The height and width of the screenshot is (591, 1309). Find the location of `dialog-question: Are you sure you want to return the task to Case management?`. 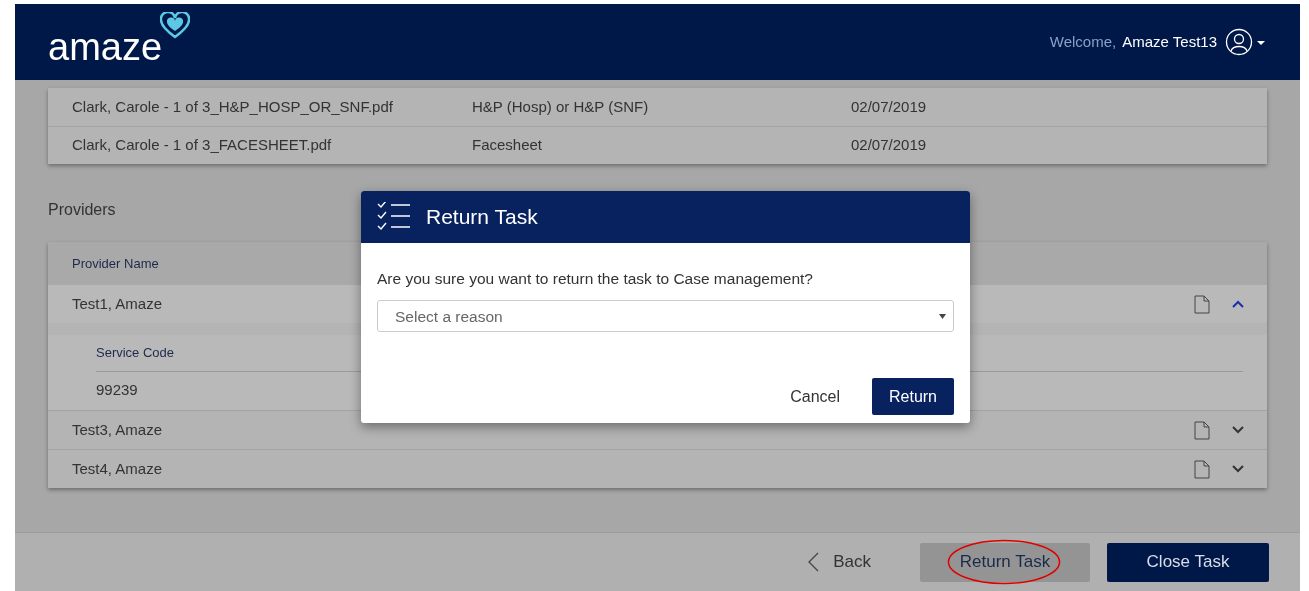

dialog-question: Are you sure you want to return the task to Case management? is located at coordinates (595, 279).